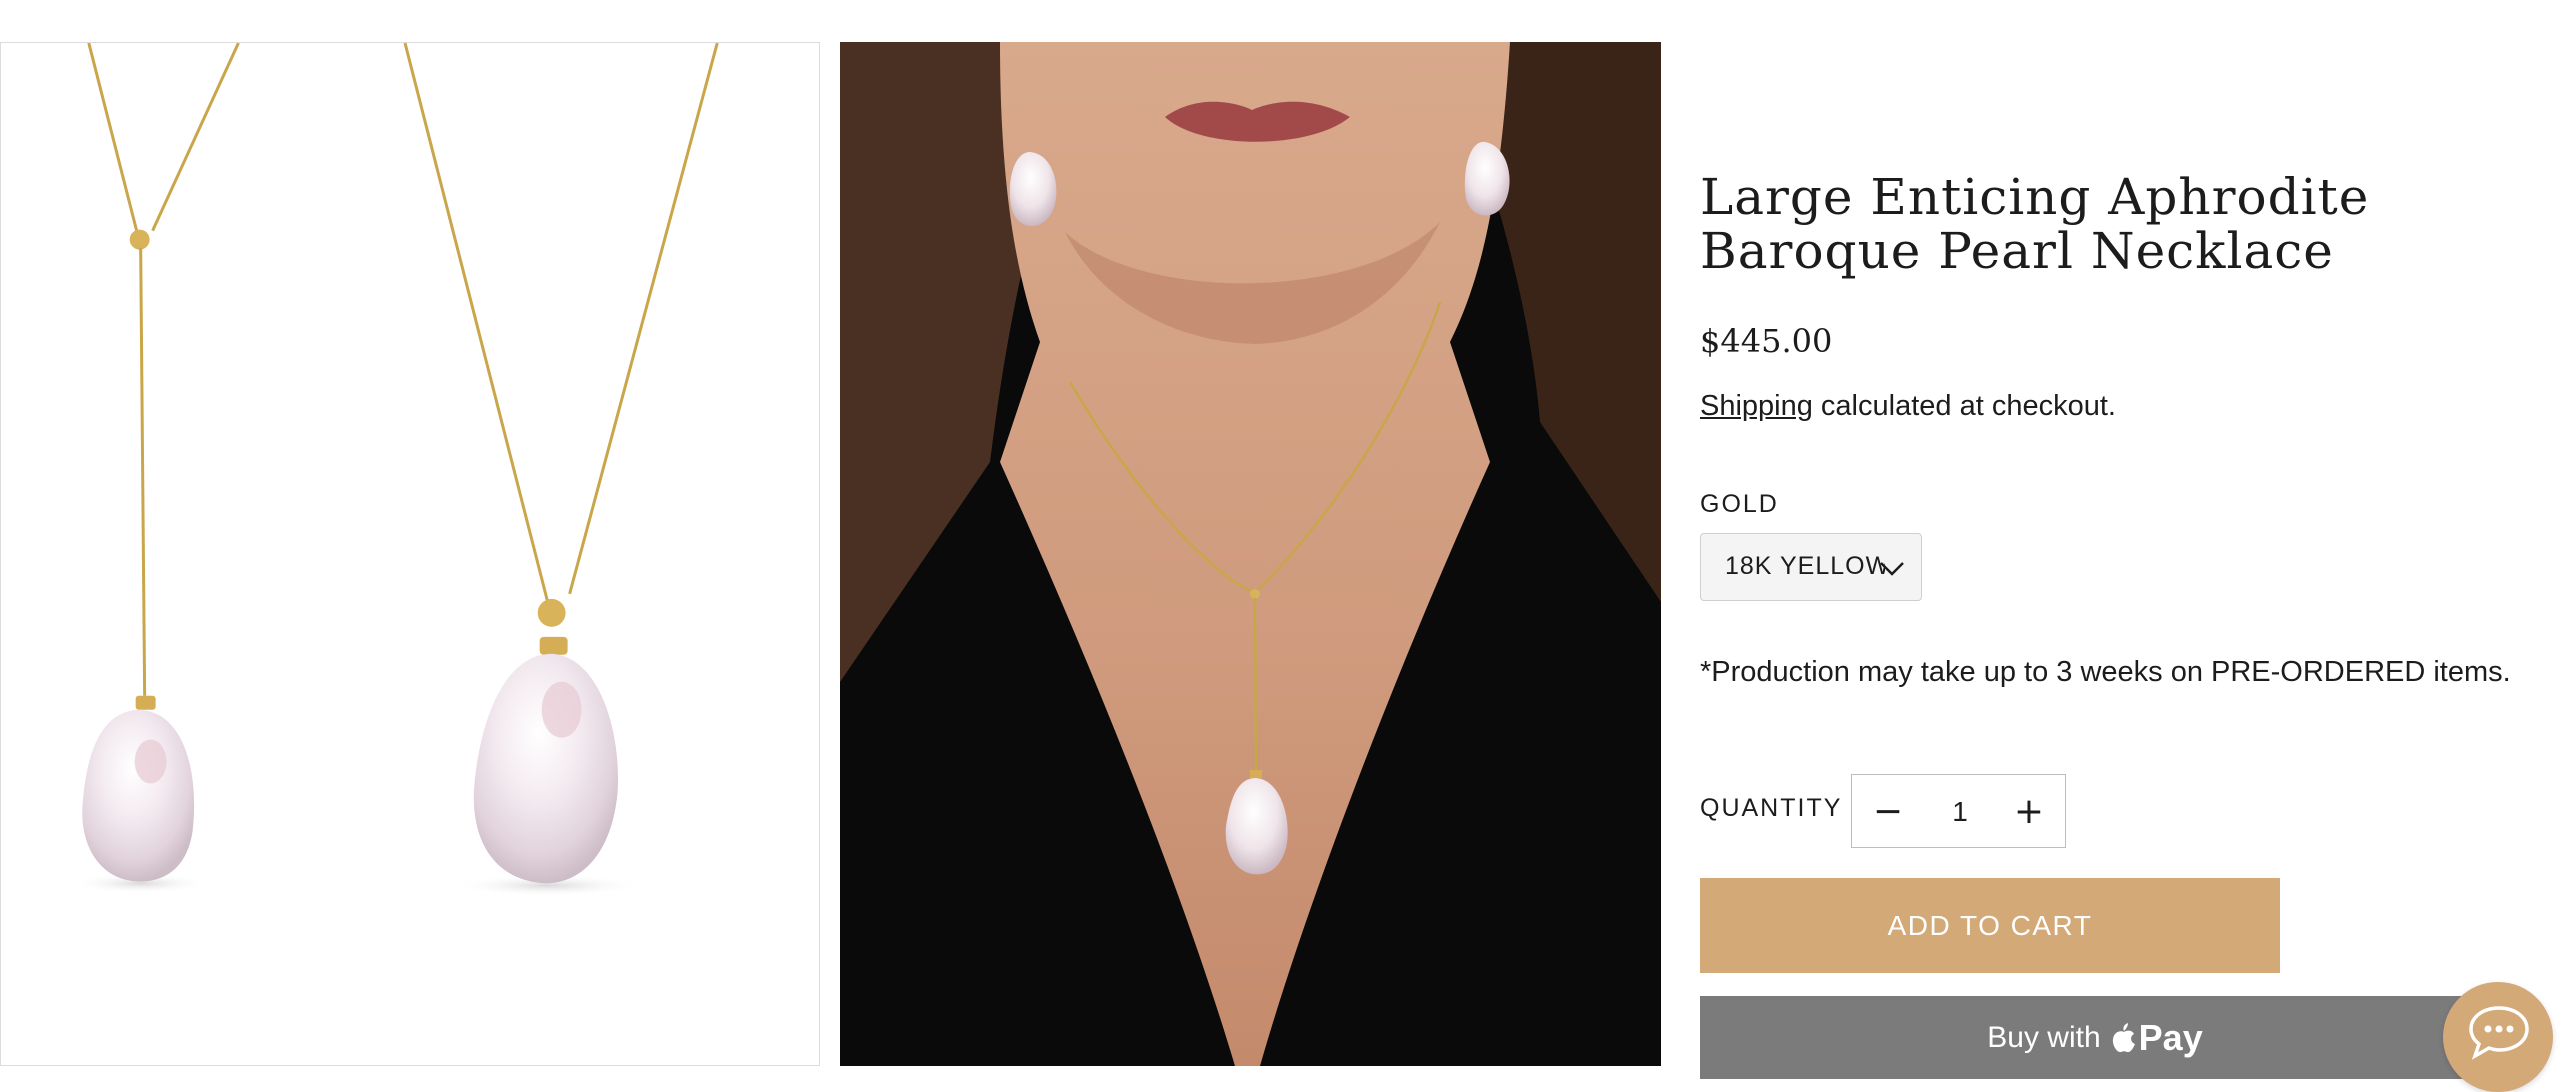 The height and width of the screenshot is (1092, 2560). What do you see at coordinates (2029, 811) in the screenshot?
I see `quantity-increase-button: +` at bounding box center [2029, 811].